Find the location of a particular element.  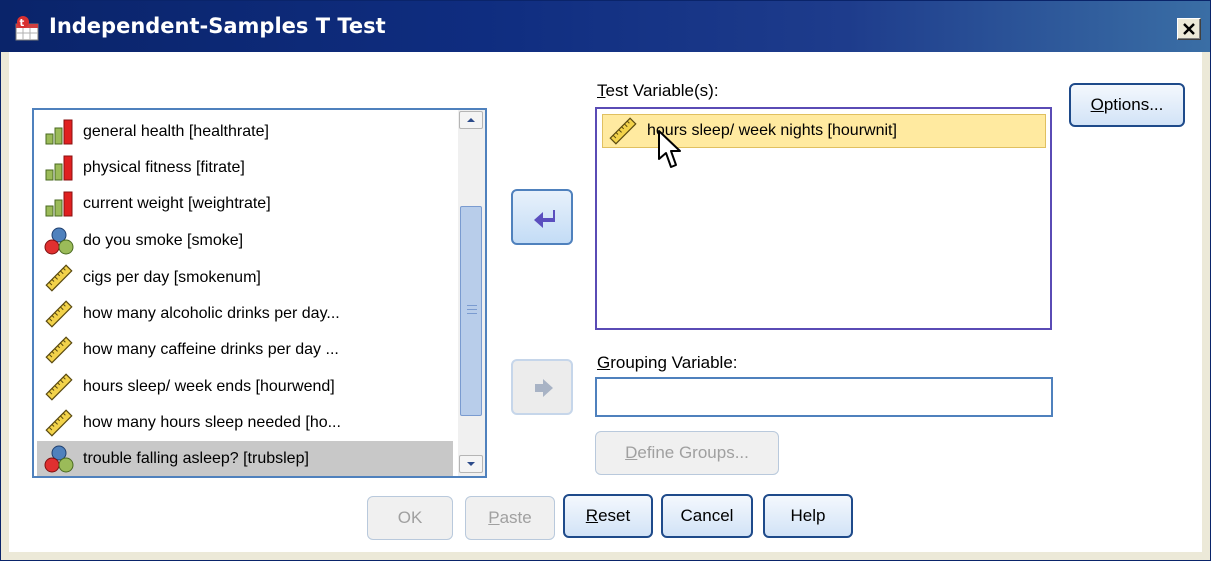

source-variable-label: trouble falling asleep? [trubslep] is located at coordinates (196, 458).